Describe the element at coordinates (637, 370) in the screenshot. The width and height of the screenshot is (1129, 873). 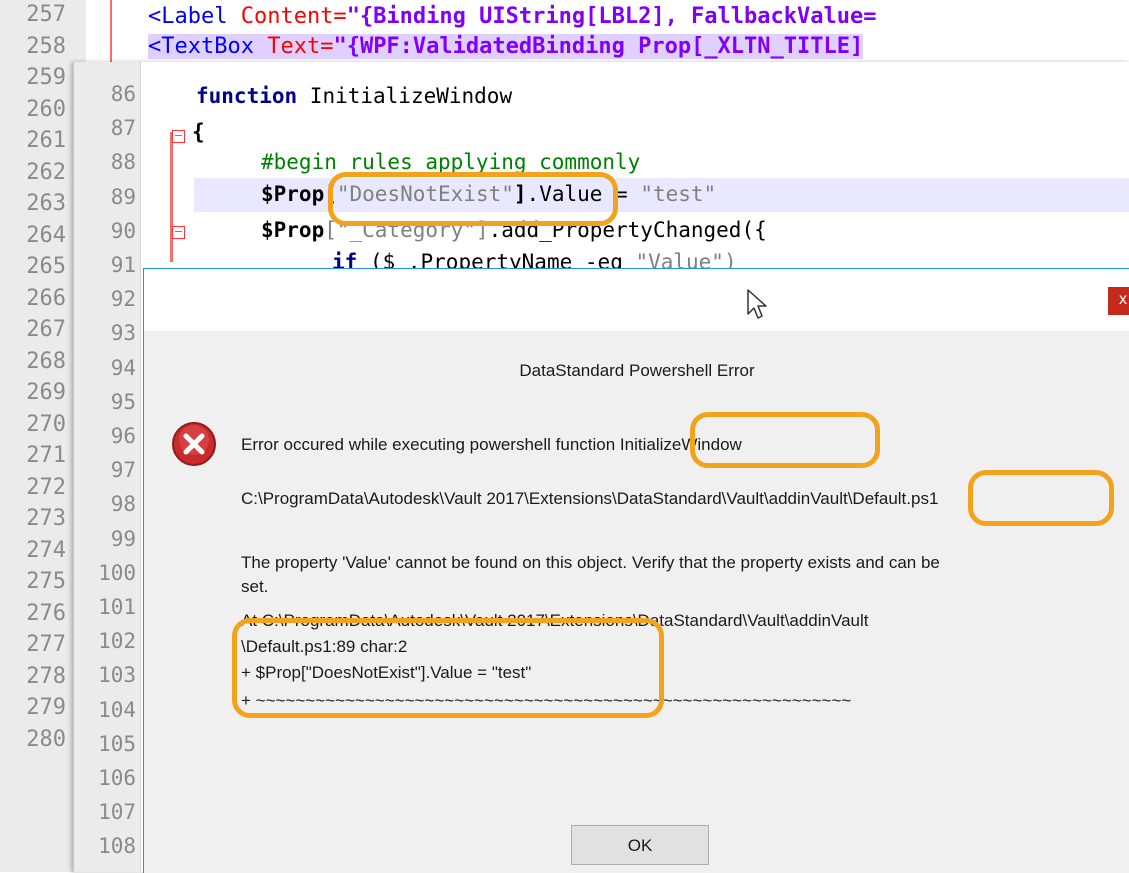
I see `dialog-heading: DataStandard Powershell Error` at that location.